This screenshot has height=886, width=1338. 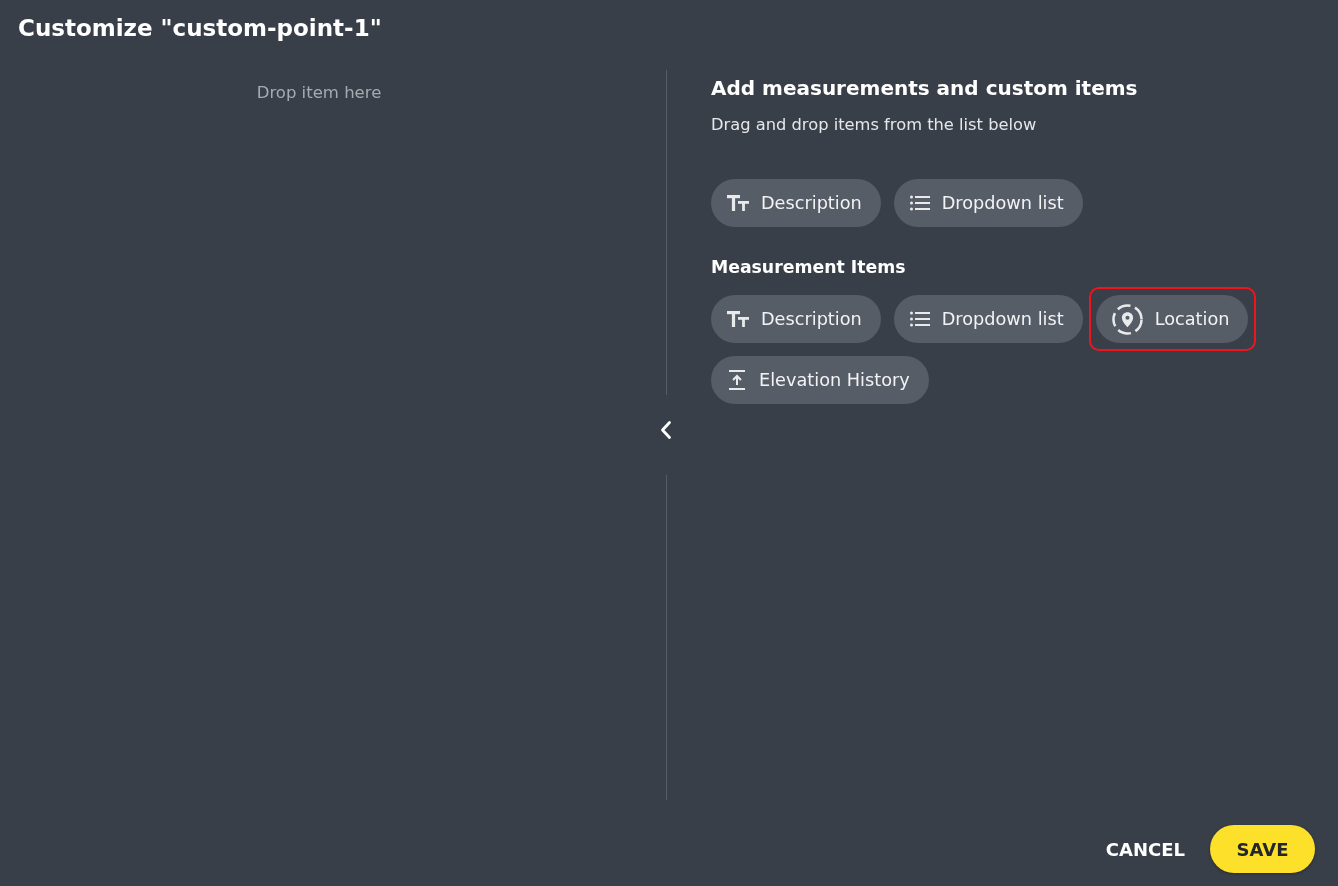 I want to click on chevron-left-icon, so click(x=666, y=430).